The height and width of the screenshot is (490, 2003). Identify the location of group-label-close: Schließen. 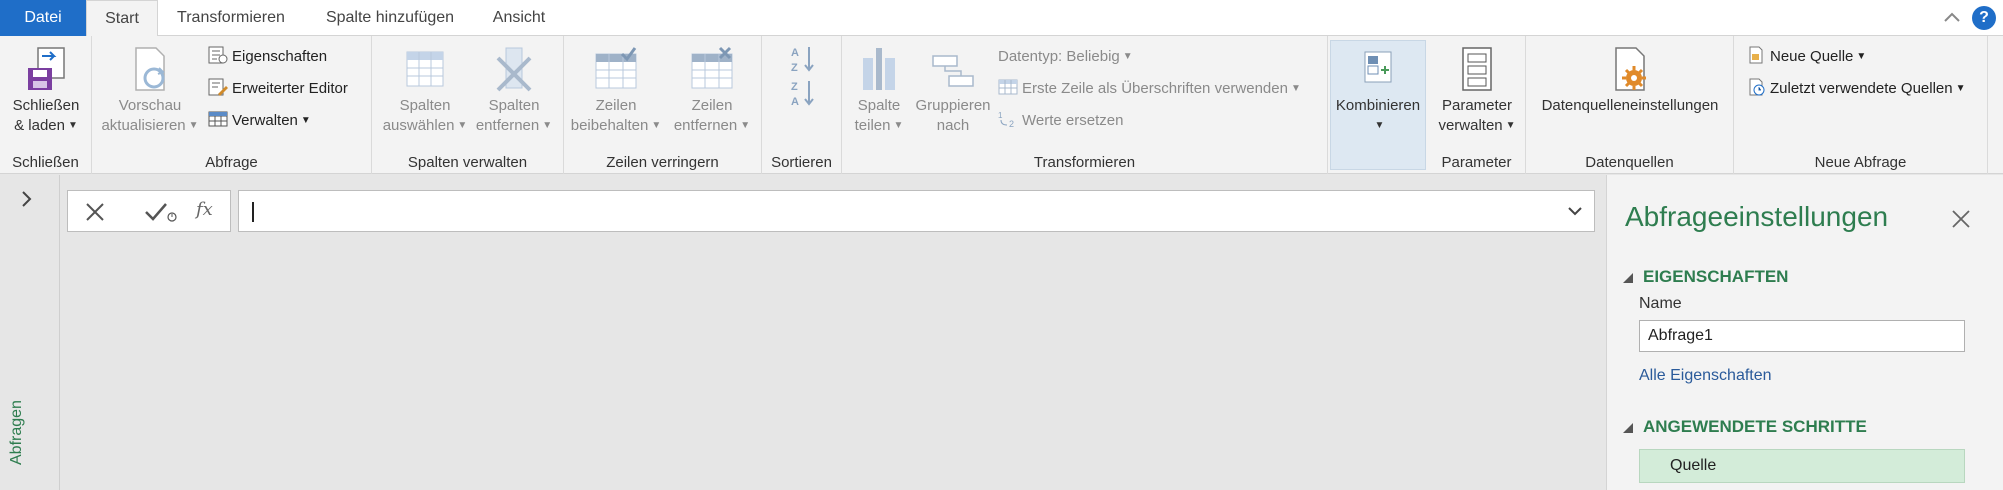
(45, 162).